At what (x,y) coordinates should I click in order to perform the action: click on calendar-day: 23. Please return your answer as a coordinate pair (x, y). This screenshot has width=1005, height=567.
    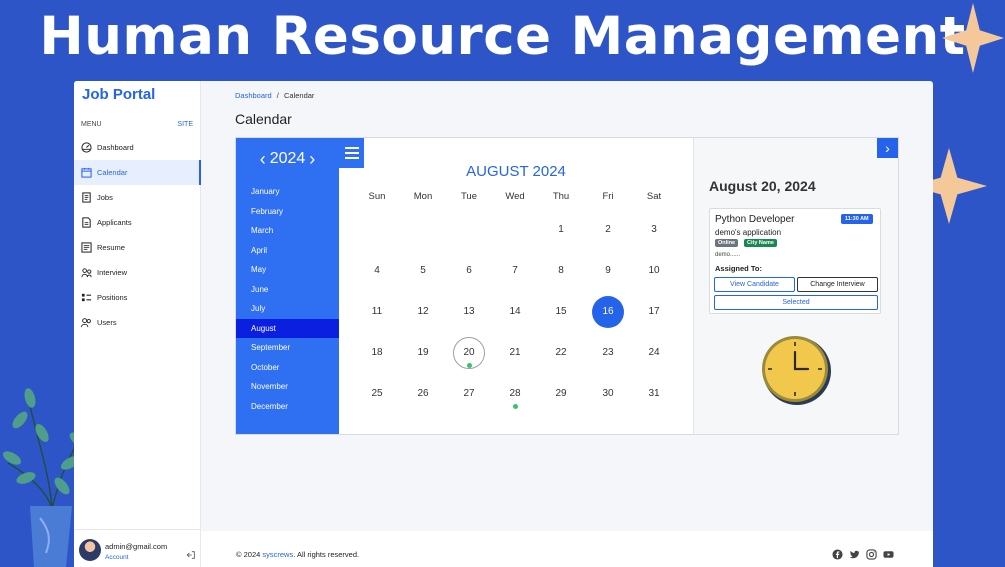
    Looking at the image, I should click on (608, 353).